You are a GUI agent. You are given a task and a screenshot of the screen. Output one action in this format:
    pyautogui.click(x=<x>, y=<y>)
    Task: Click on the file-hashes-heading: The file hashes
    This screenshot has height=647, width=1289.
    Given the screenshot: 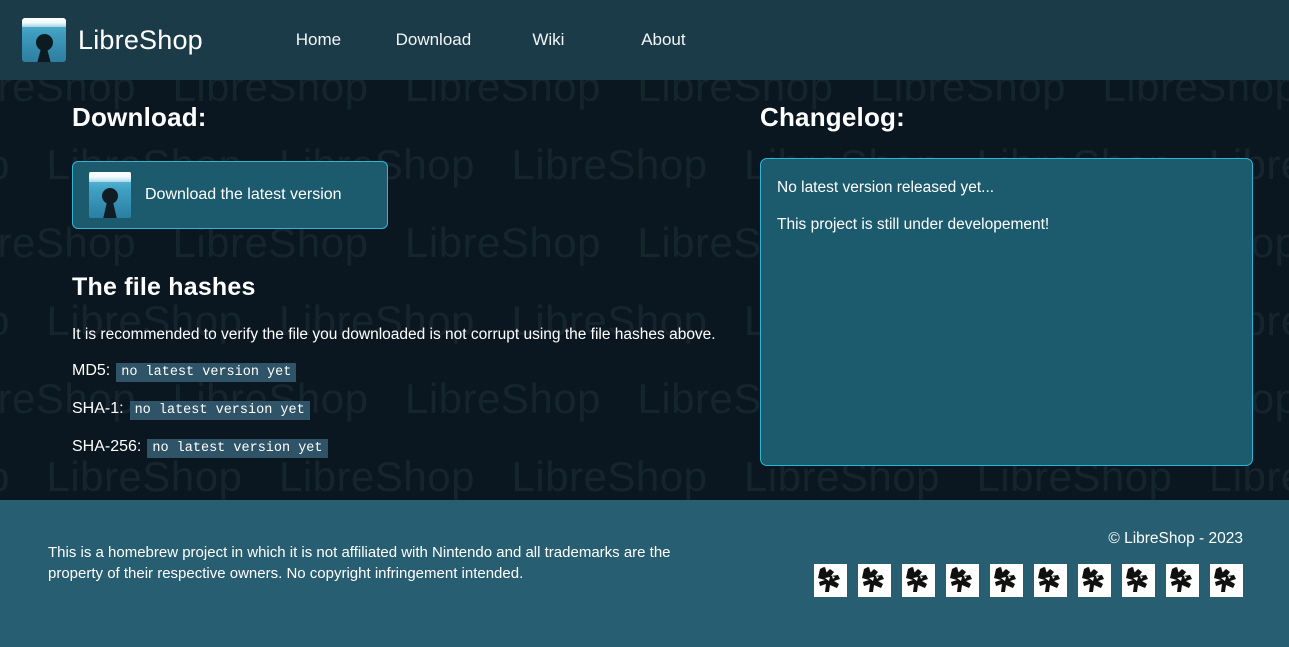 What is the action you would take?
    pyautogui.click(x=164, y=287)
    